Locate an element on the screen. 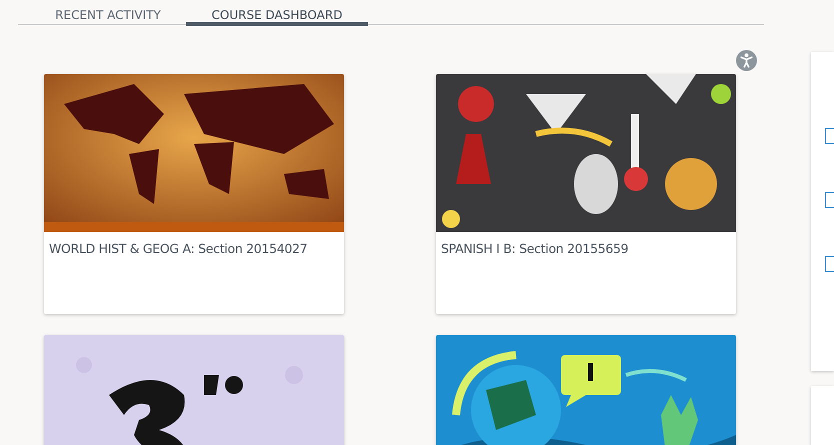 This screenshot has height=445, width=834. course-title: WORLD HIST & GEOG A: Section 20154027 is located at coordinates (178, 249).